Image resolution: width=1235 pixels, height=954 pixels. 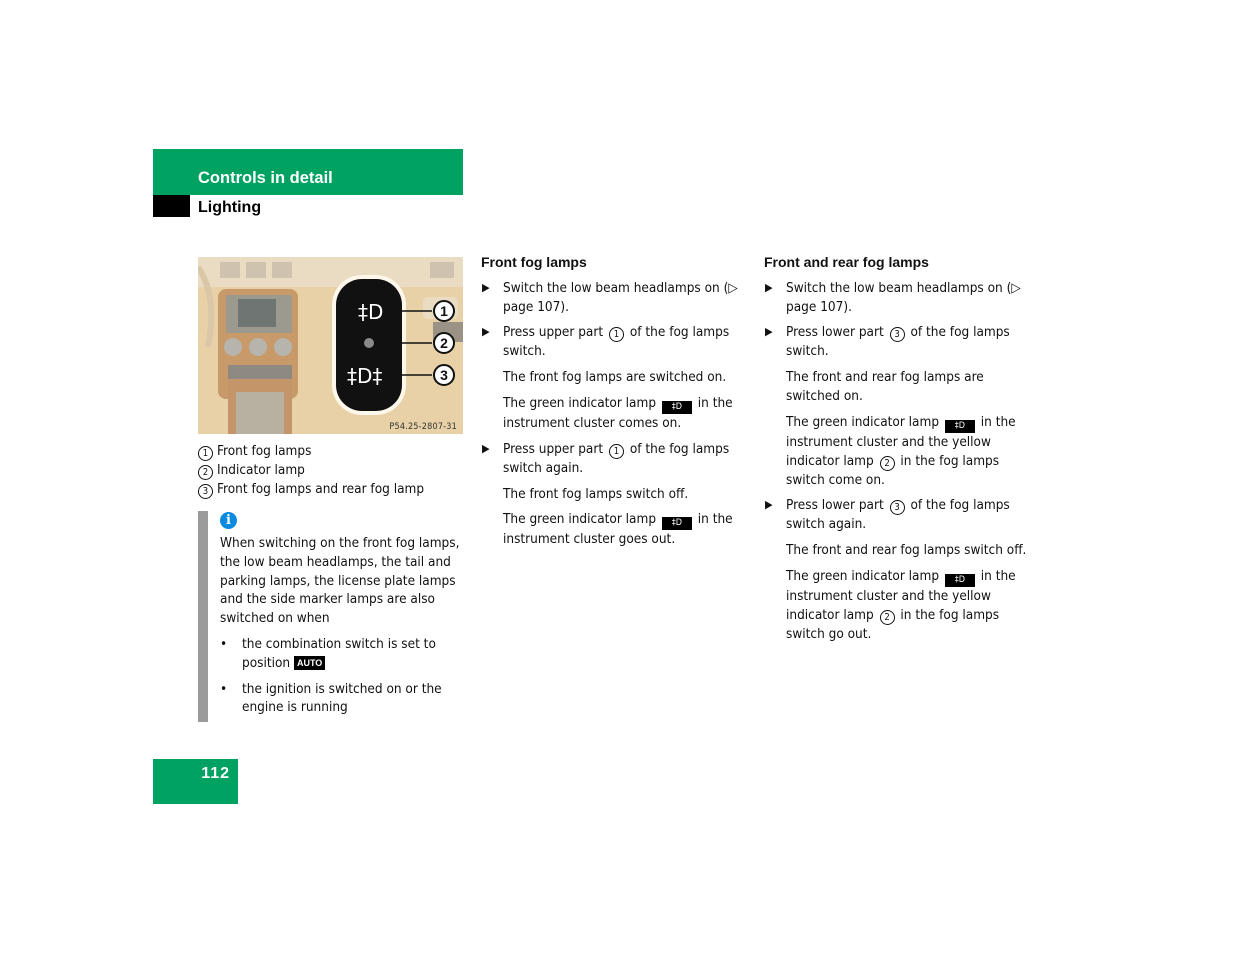 I want to click on page-number: 112, so click(x=215, y=773).